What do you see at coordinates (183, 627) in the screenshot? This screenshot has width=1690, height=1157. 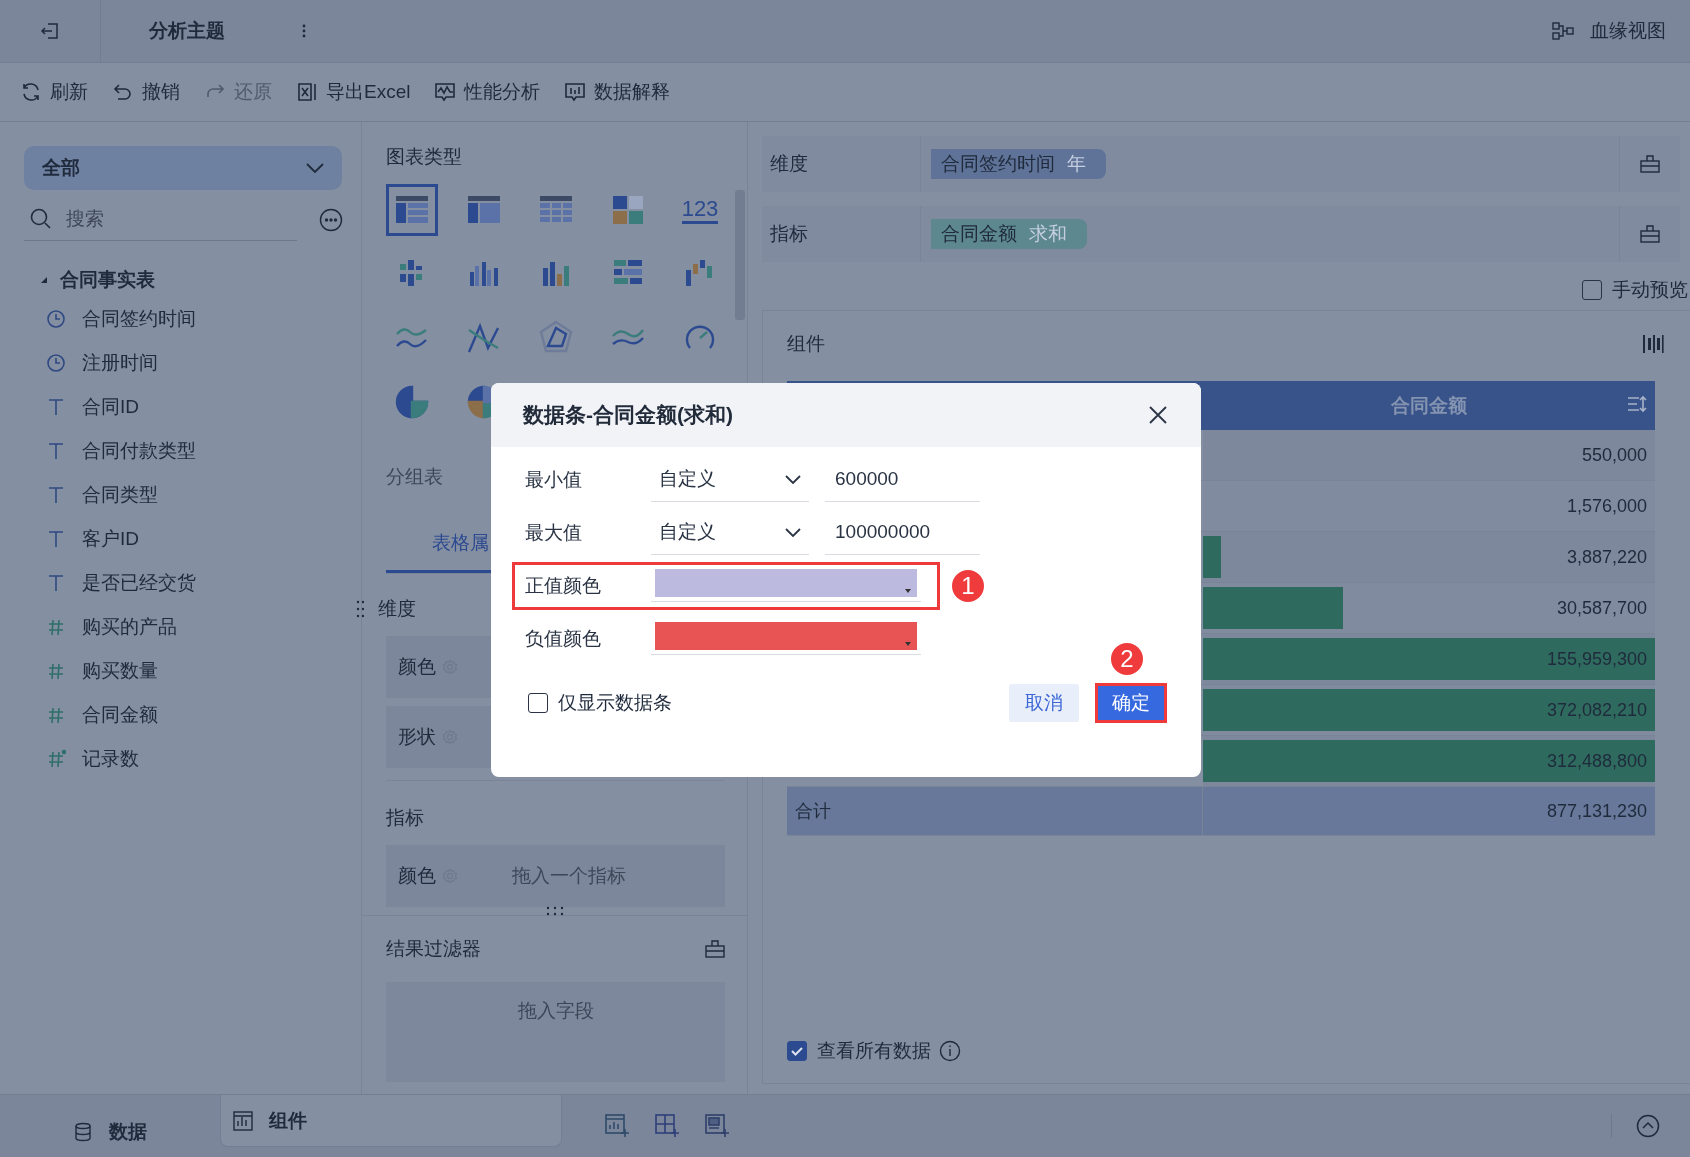 I see `field-item: 购买的产品` at bounding box center [183, 627].